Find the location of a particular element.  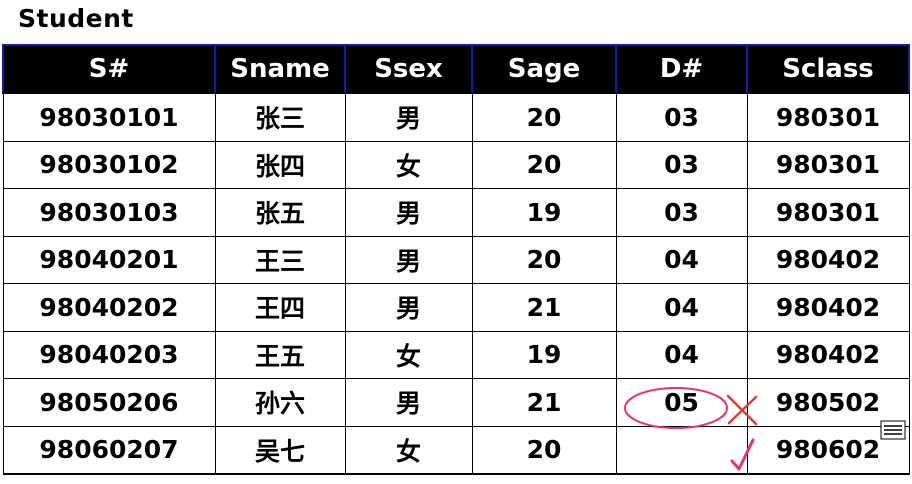

cell-sname: 张四 is located at coordinates (280, 164).